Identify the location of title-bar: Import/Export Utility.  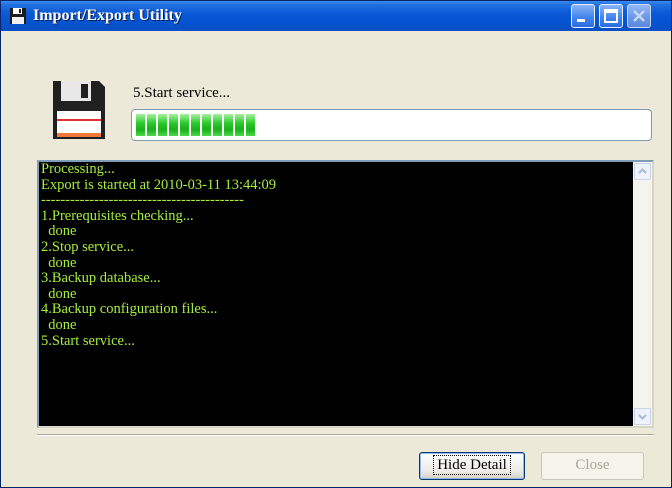
(336, 16).